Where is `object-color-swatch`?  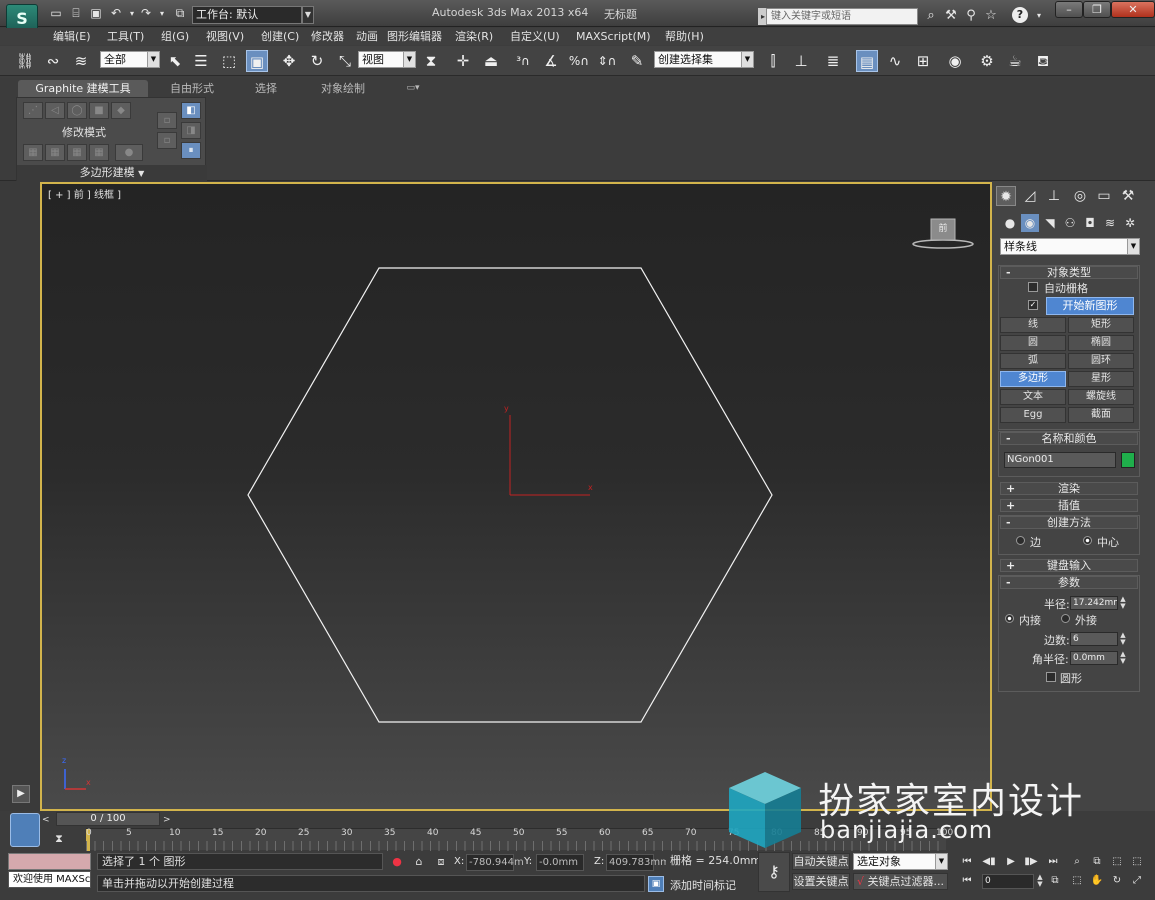
object-color-swatch is located at coordinates (1128, 460).